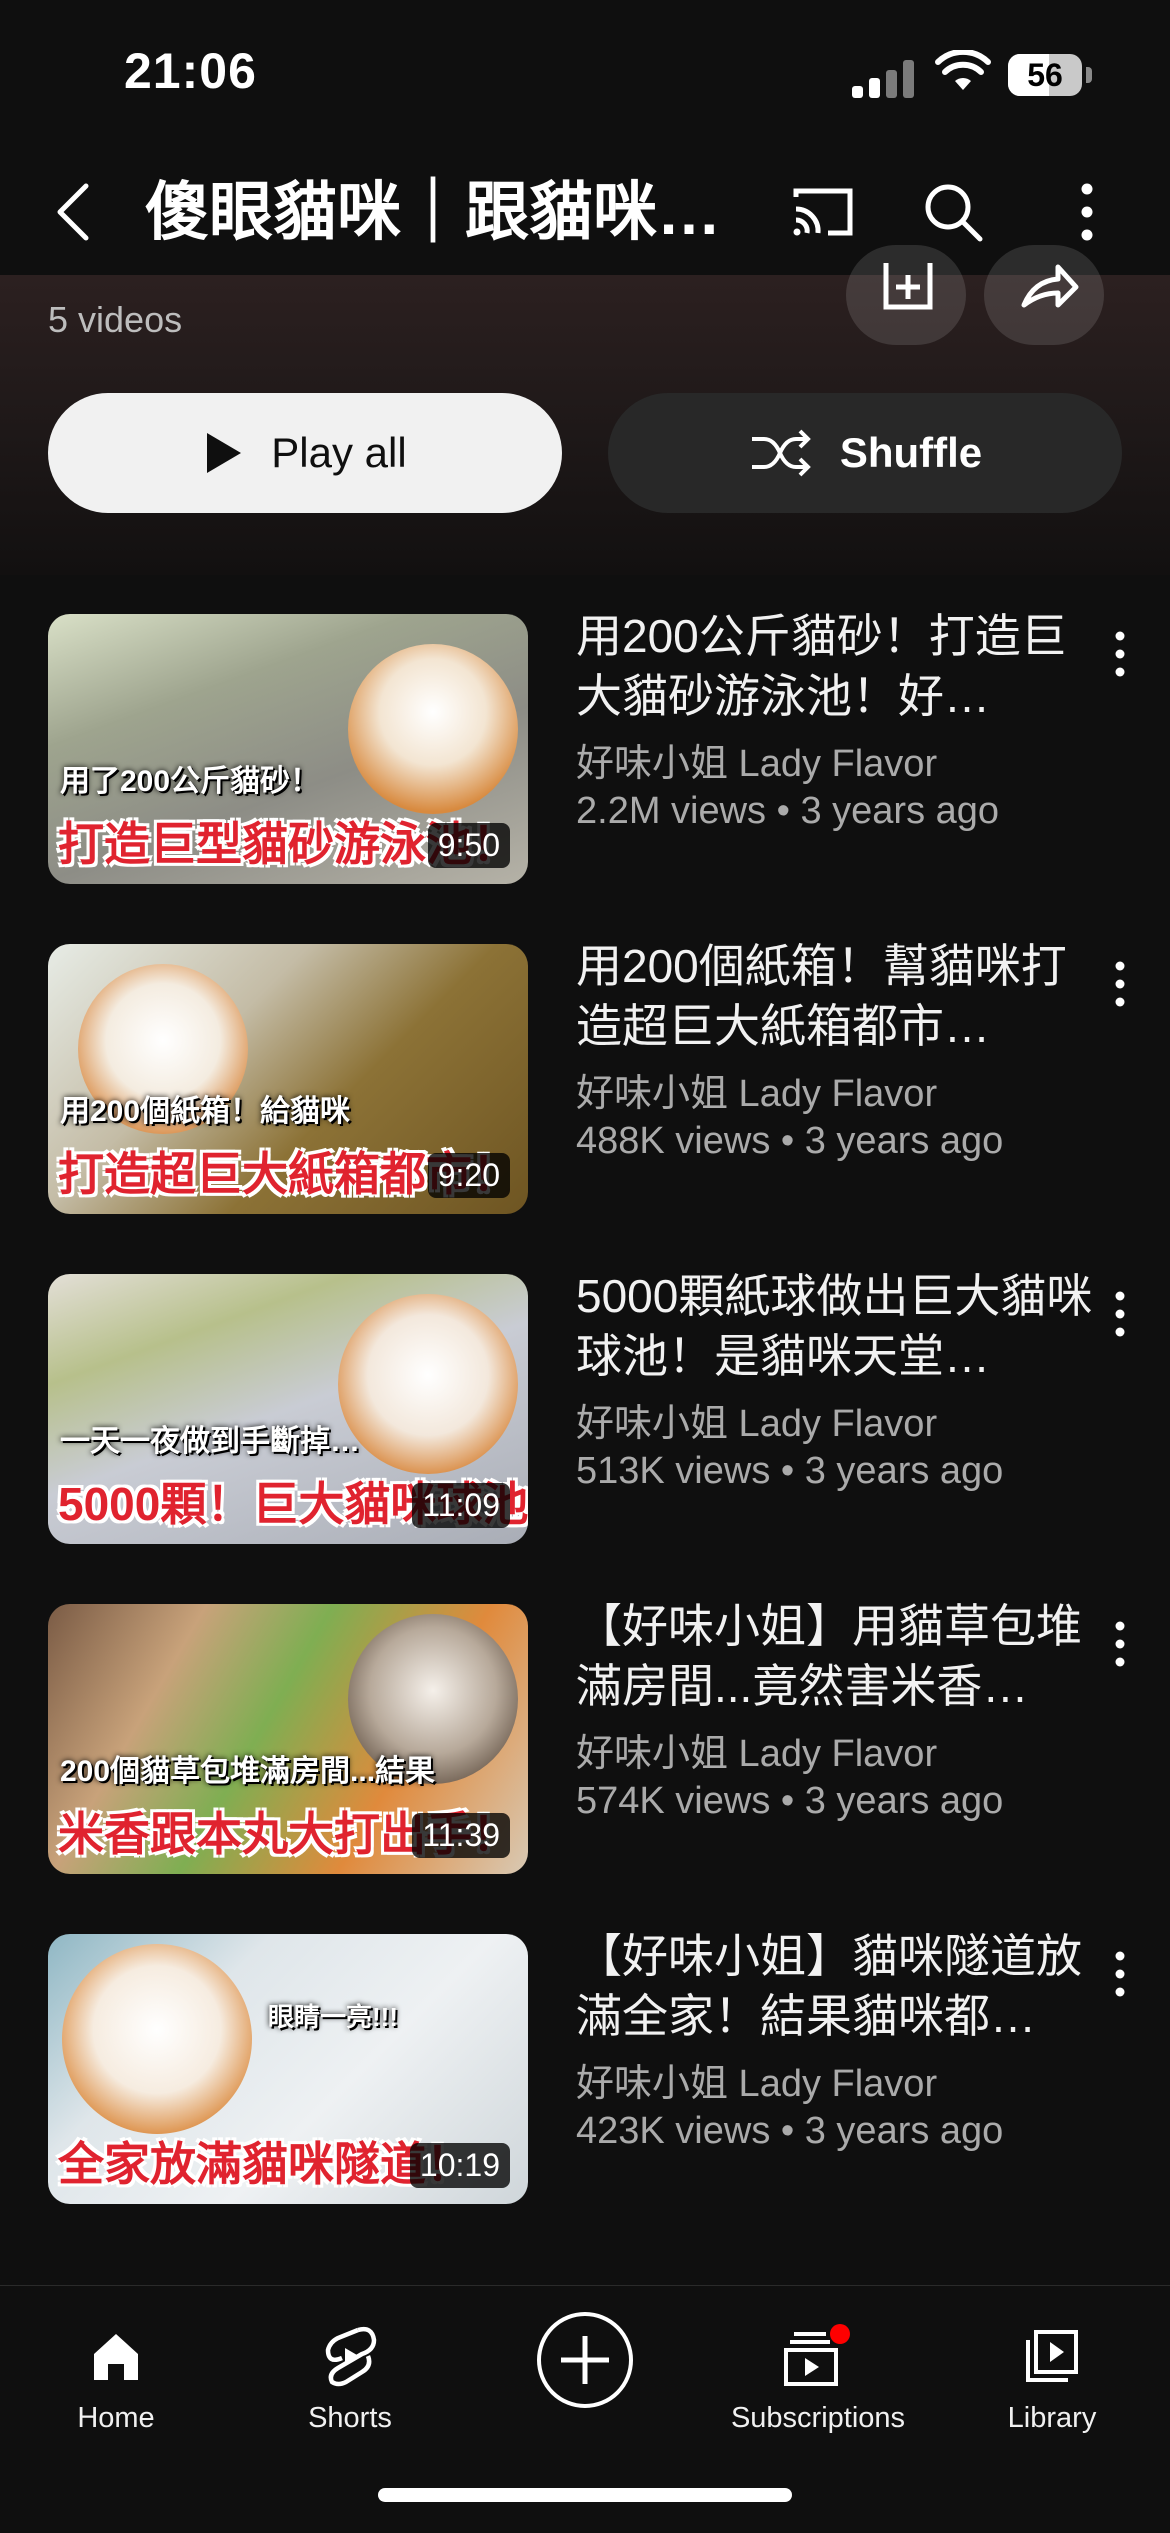  What do you see at coordinates (911, 452) in the screenshot?
I see `shuffle-label: Shuffle` at bounding box center [911, 452].